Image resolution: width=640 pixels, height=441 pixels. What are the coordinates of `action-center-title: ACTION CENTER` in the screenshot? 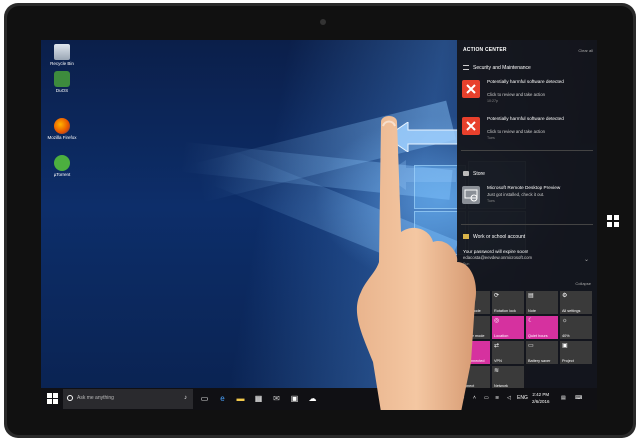 It's located at (485, 50).